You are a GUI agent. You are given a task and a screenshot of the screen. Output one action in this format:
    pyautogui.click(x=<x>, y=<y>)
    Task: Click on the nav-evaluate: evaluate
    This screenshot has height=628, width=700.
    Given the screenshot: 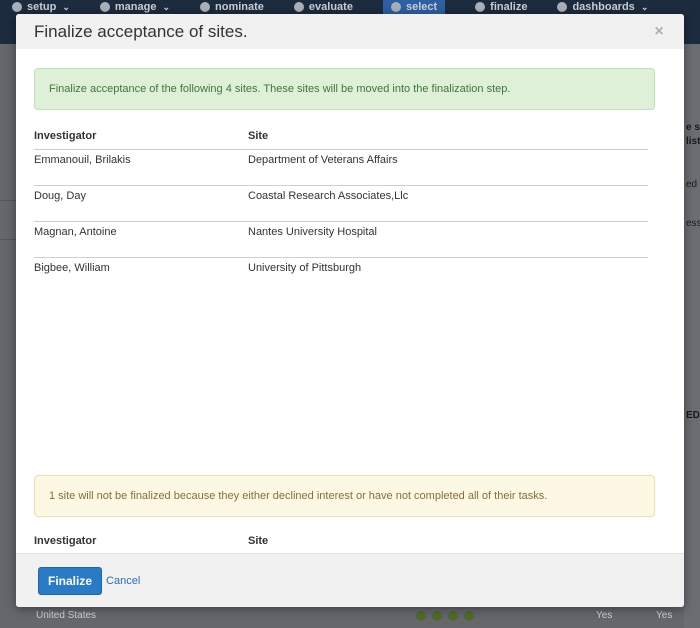 What is the action you would take?
    pyautogui.click(x=323, y=7)
    